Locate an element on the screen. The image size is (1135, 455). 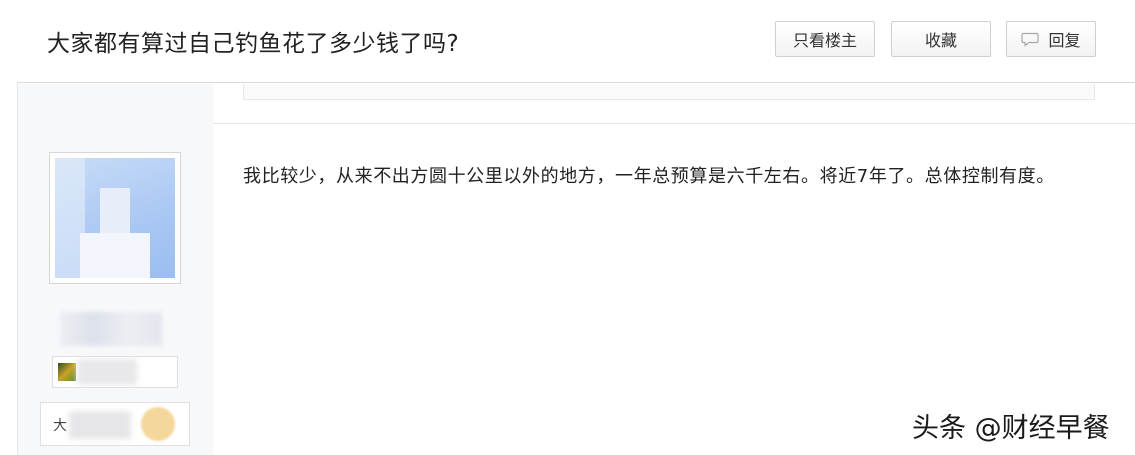
author-medal-badge: 大 is located at coordinates (115, 424).